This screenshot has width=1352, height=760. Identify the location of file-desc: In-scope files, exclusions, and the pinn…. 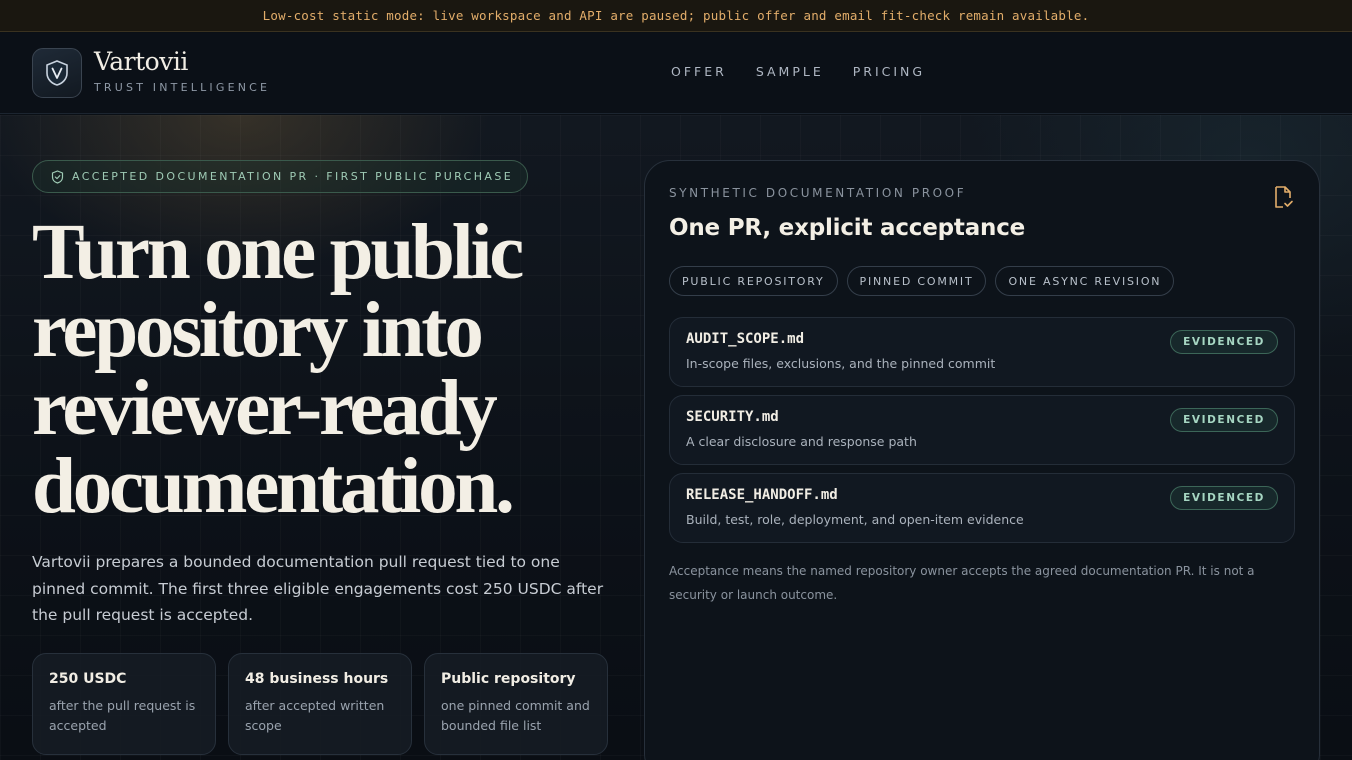
(841, 363).